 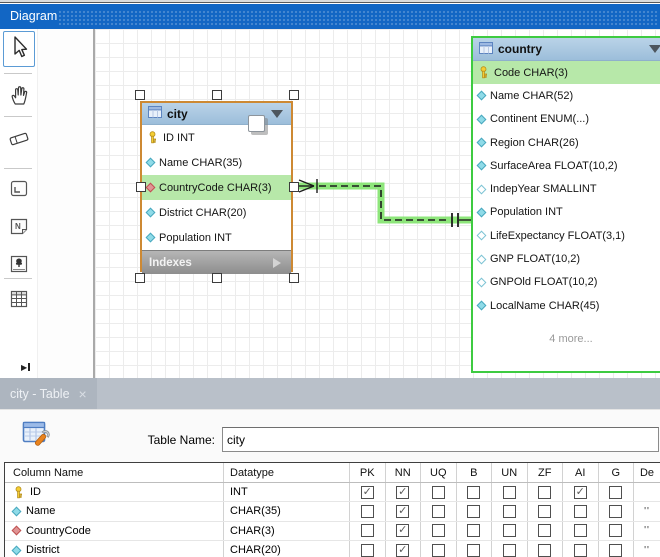 What do you see at coordinates (216, 162) in the screenshot?
I see `city-column-row: Name CHAR(35)` at bounding box center [216, 162].